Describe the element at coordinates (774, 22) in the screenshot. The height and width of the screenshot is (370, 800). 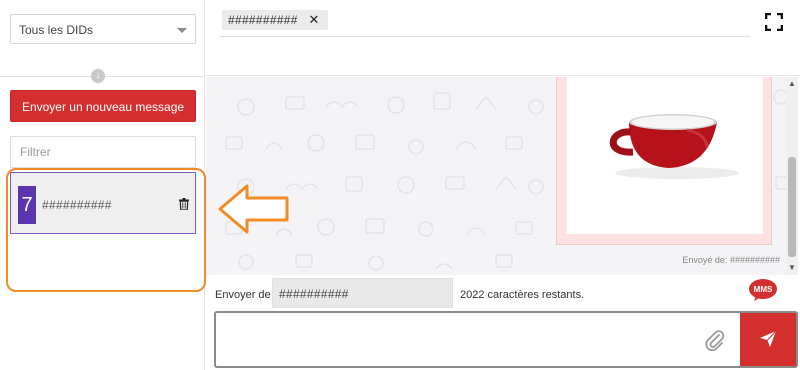
I see `fullscreen-icon` at that location.